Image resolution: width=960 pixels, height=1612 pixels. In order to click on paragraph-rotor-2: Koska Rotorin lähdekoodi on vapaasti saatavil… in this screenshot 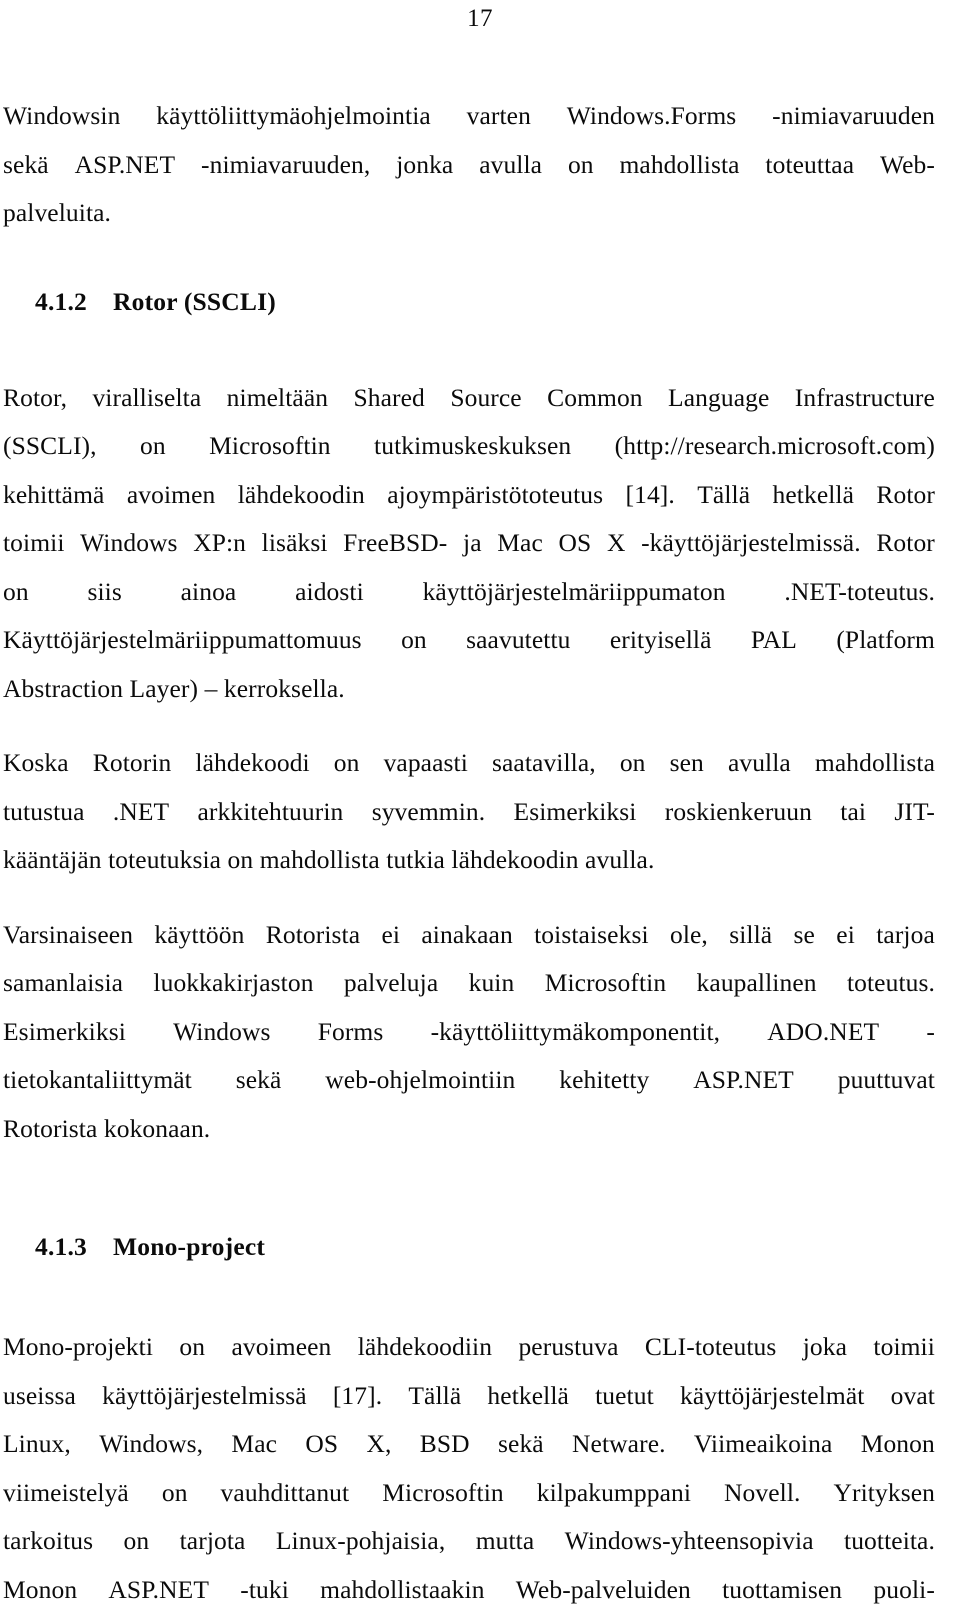, I will do `click(469, 812)`.